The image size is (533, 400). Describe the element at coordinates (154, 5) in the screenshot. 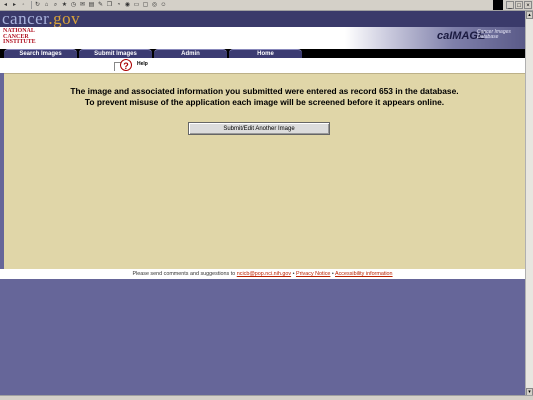

I see `camera-icon: ◎` at that location.